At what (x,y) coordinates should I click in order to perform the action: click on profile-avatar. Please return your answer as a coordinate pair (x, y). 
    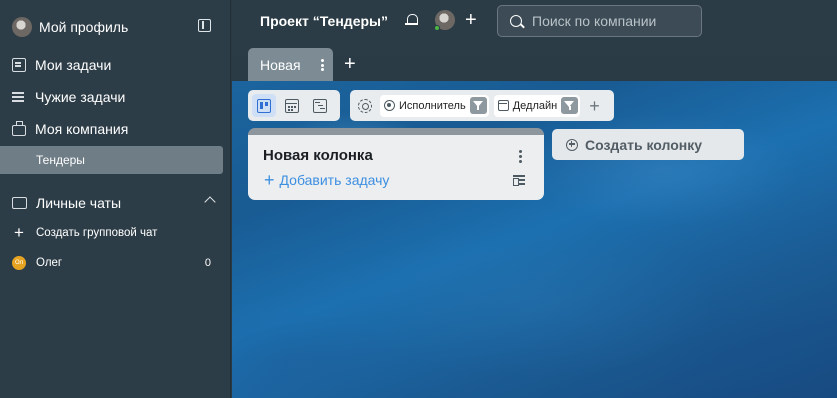
    Looking at the image, I should click on (22, 27).